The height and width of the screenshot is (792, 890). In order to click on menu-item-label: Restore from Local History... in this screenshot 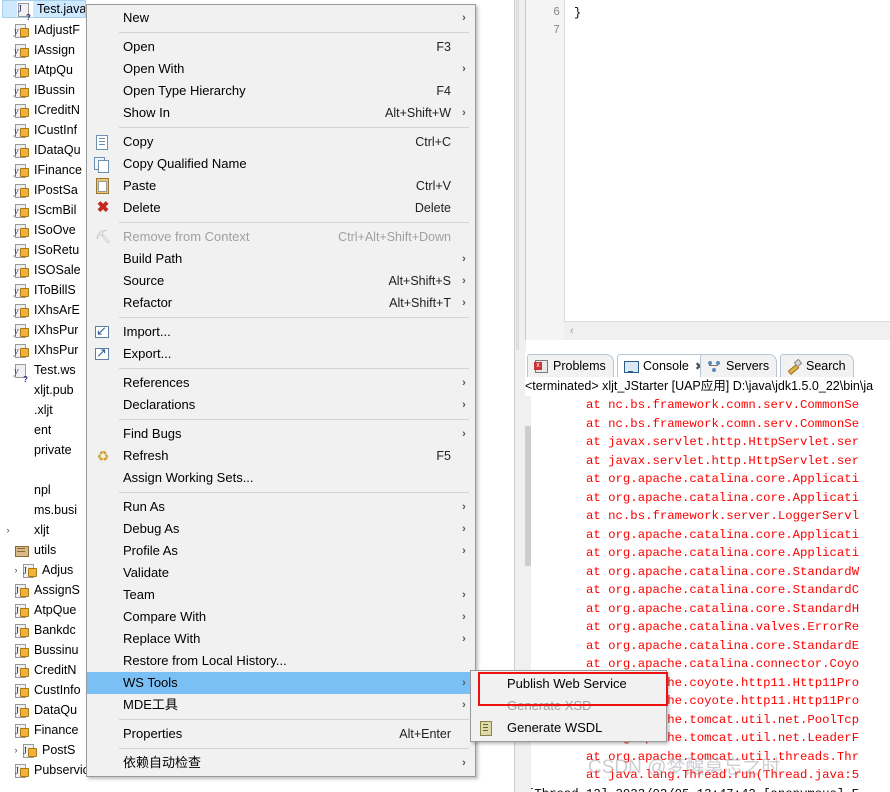, I will do `click(205, 660)`.